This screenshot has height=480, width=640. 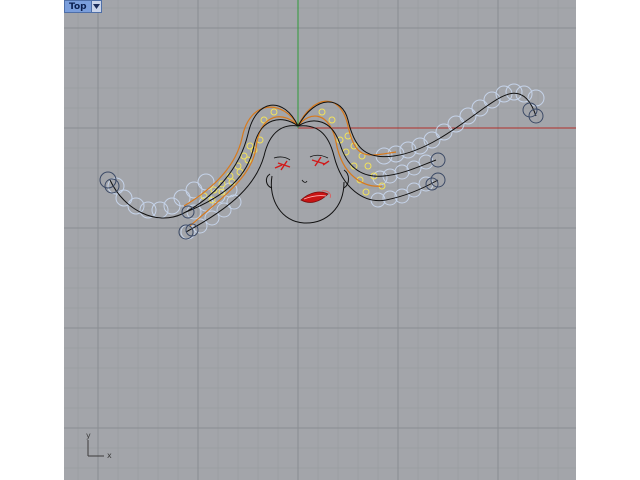 I want to click on hair-outline, so click(x=290, y=163).